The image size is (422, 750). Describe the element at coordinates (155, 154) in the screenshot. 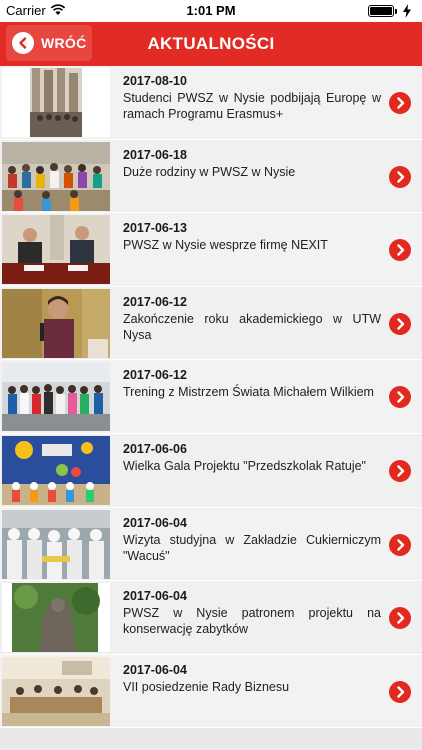

I see `news-date: 2017-06-18` at that location.